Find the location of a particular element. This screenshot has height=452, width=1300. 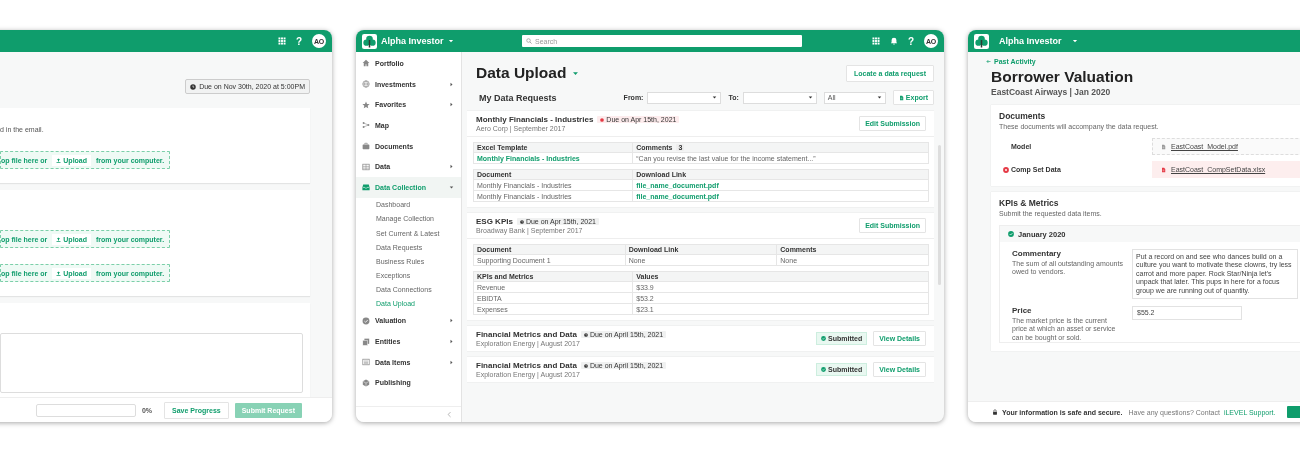

page-title: Borrower Valuation is located at coordinates (1062, 77).